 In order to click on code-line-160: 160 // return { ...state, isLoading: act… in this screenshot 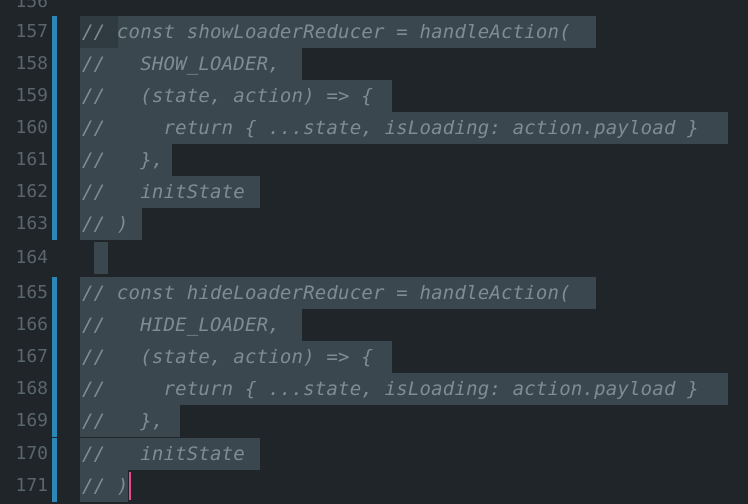, I will do `click(374, 128)`.